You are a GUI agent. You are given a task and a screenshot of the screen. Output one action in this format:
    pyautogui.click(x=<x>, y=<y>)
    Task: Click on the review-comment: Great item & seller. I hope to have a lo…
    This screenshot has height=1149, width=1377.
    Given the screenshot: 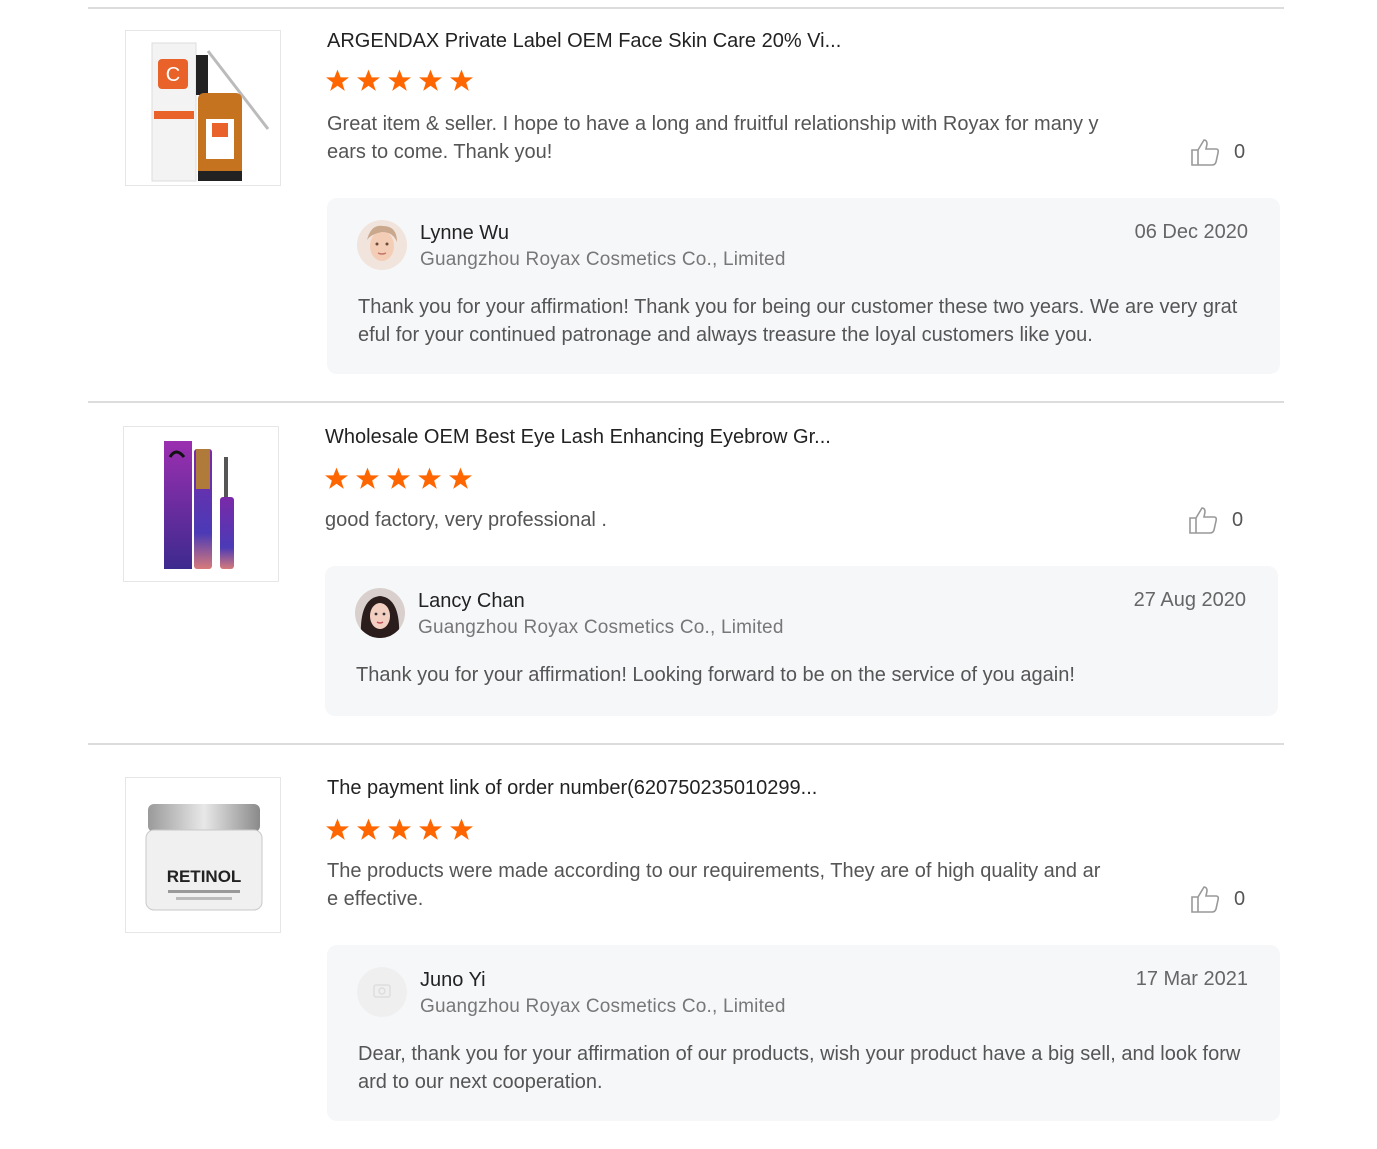 What is the action you would take?
    pyautogui.click(x=713, y=138)
    